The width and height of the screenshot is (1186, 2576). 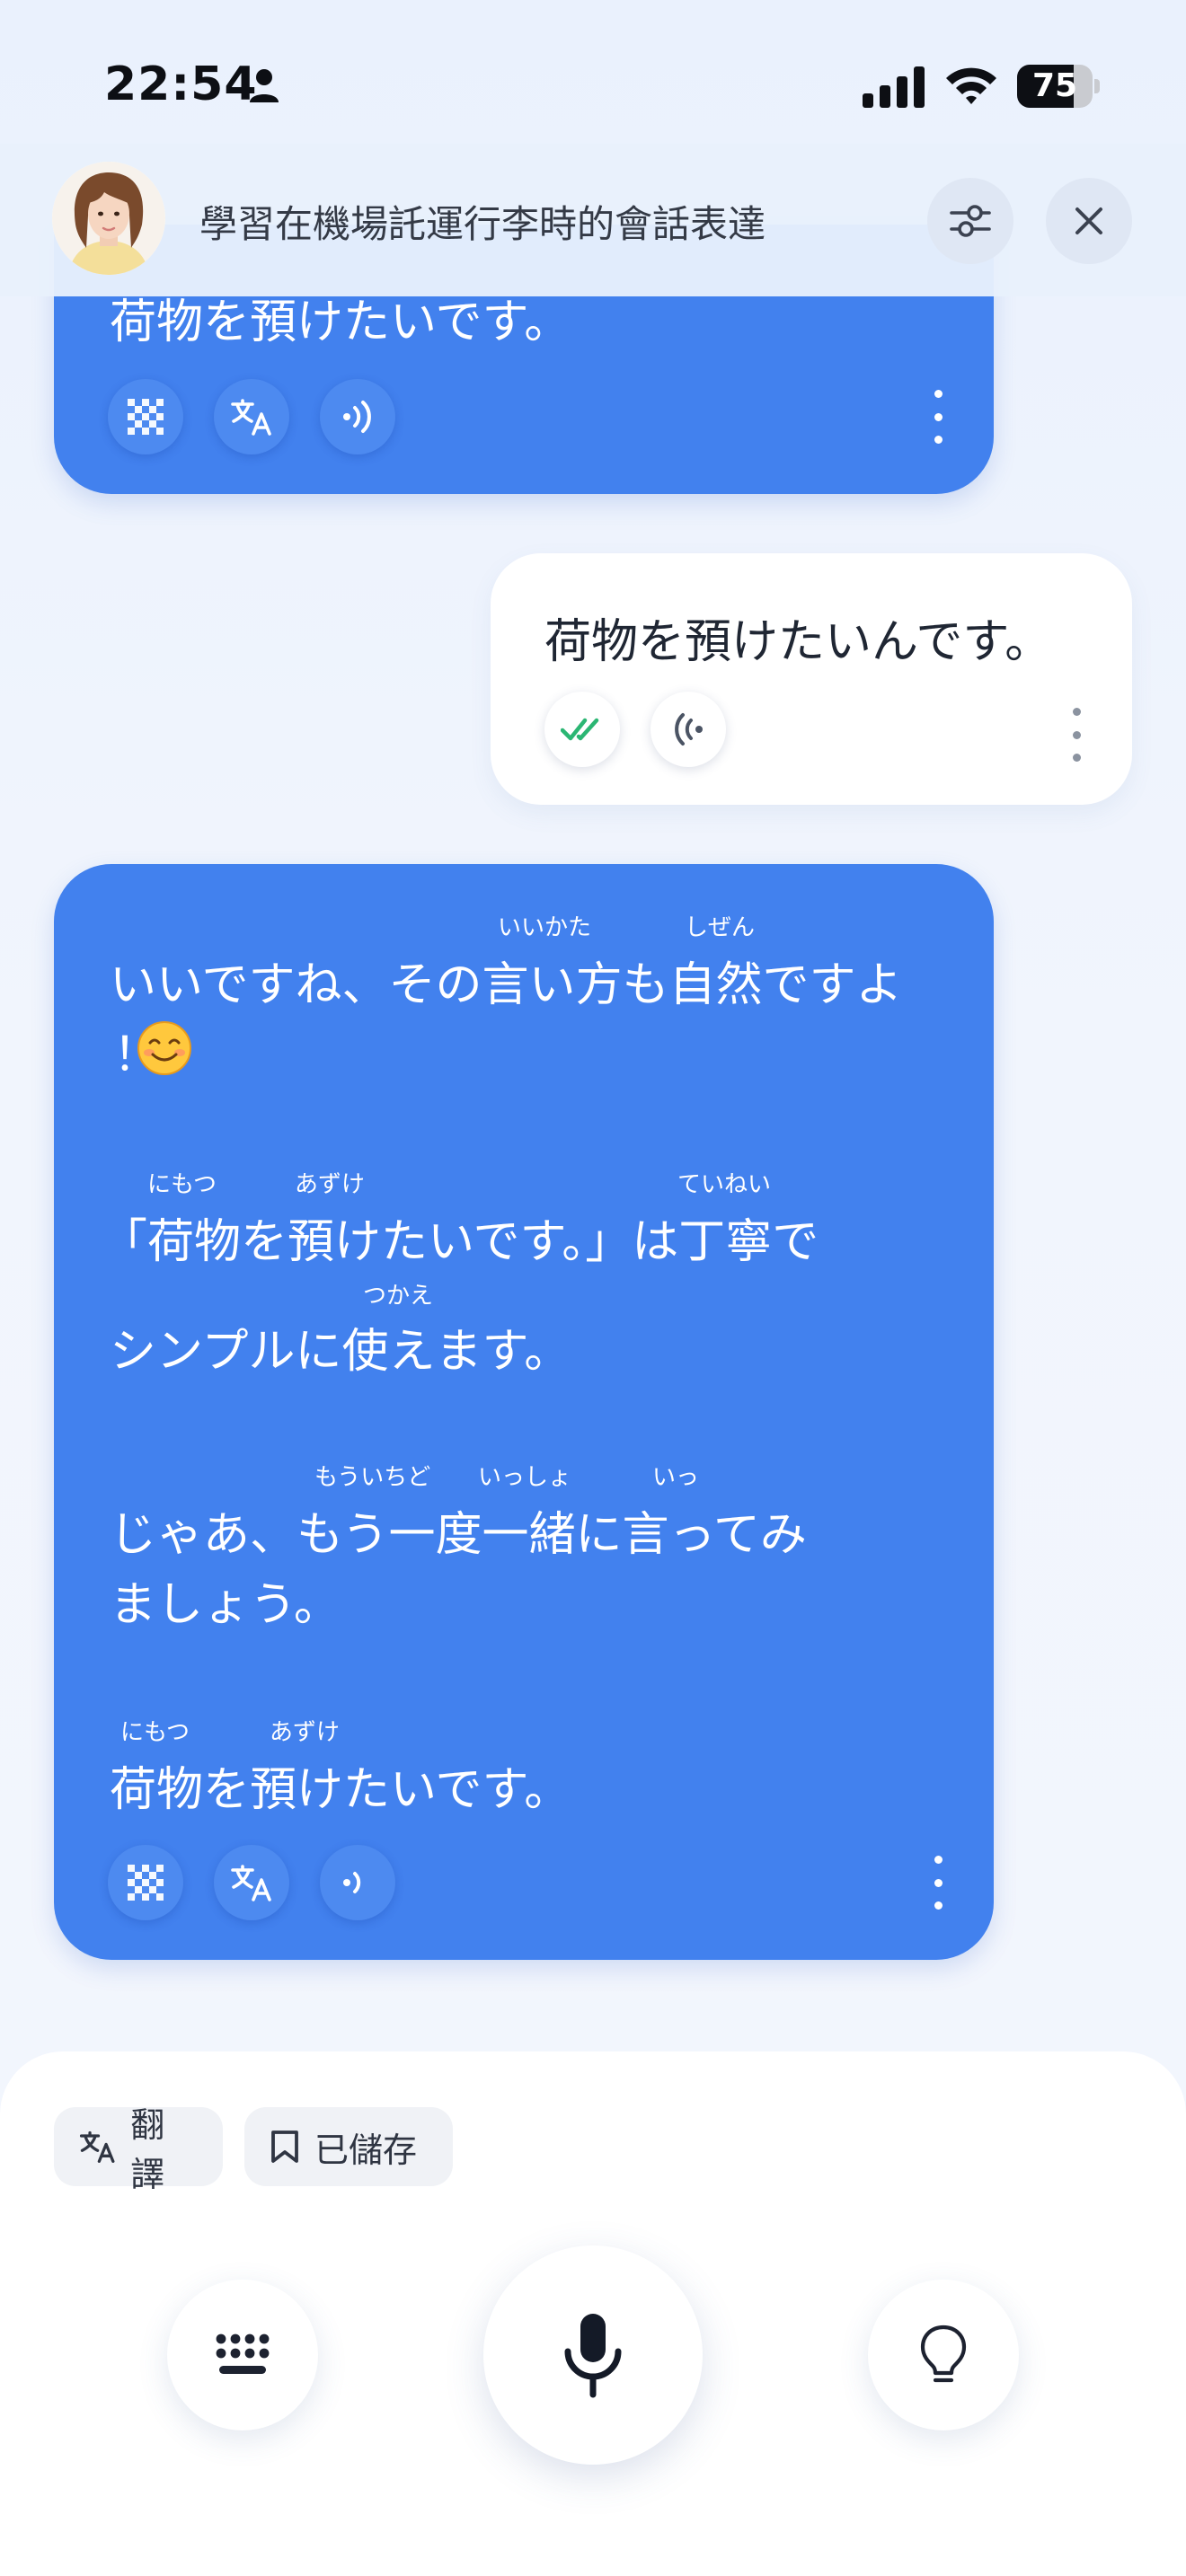 I want to click on pronunciation-status-button, so click(x=582, y=729).